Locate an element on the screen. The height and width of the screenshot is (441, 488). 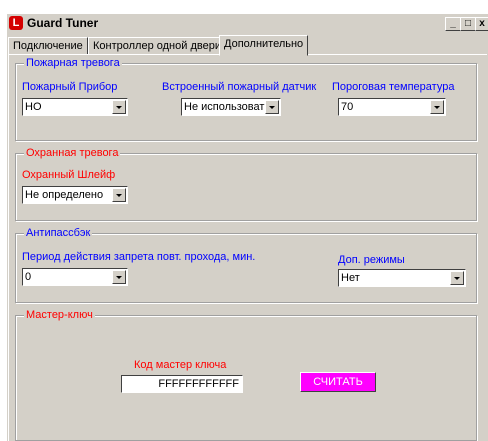
threshold-temp-select: 70 is located at coordinates (392, 107).